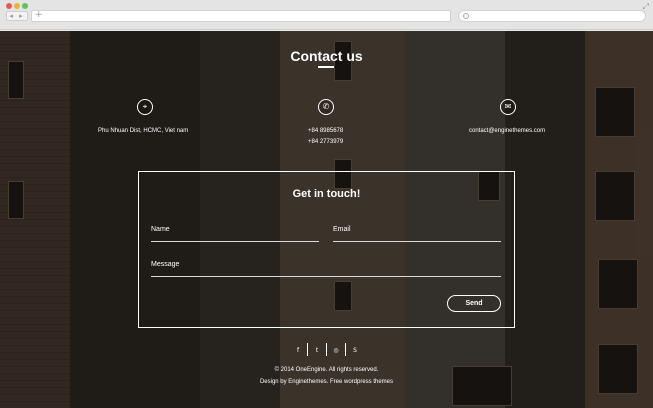 This screenshot has height=408, width=653. Describe the element at coordinates (317, 350) in the screenshot. I see `twitter-icon: t` at that location.